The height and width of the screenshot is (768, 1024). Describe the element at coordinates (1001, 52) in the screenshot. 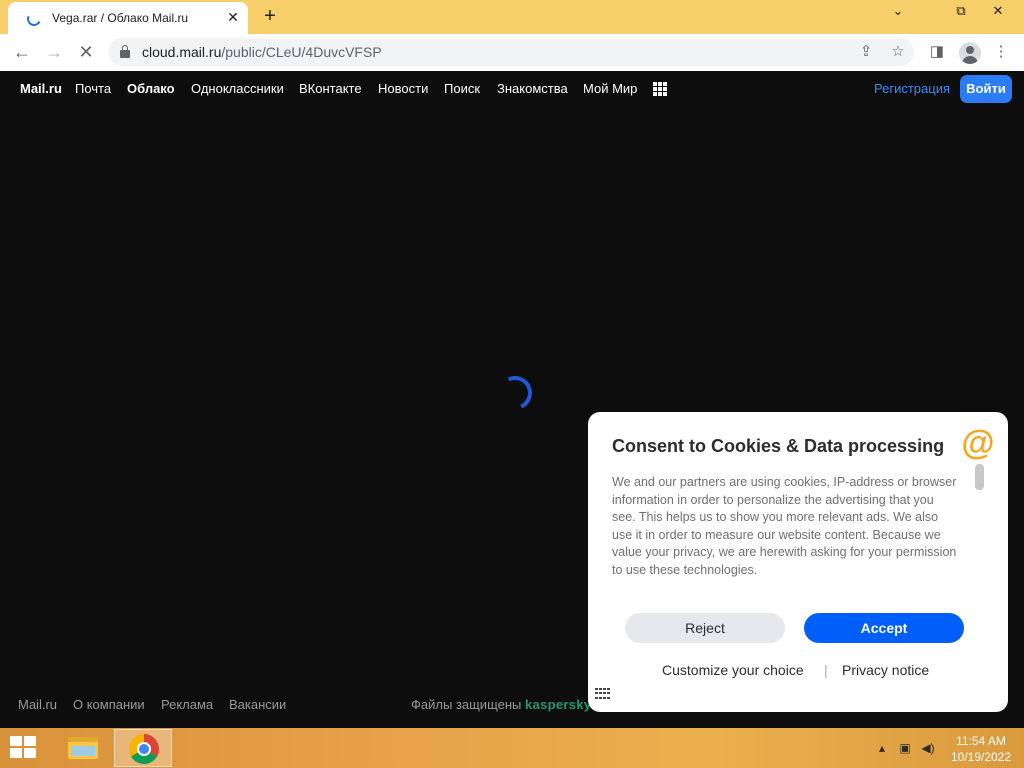

I see `browser-menu-icon: ⋮` at that location.